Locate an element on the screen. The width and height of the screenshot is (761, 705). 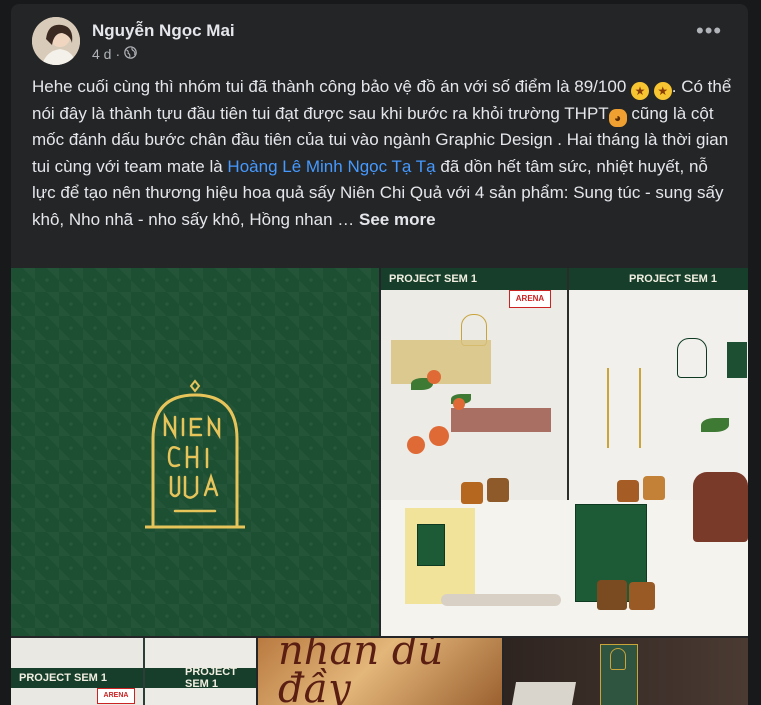
board-logo-mark is located at coordinates (624, 408).